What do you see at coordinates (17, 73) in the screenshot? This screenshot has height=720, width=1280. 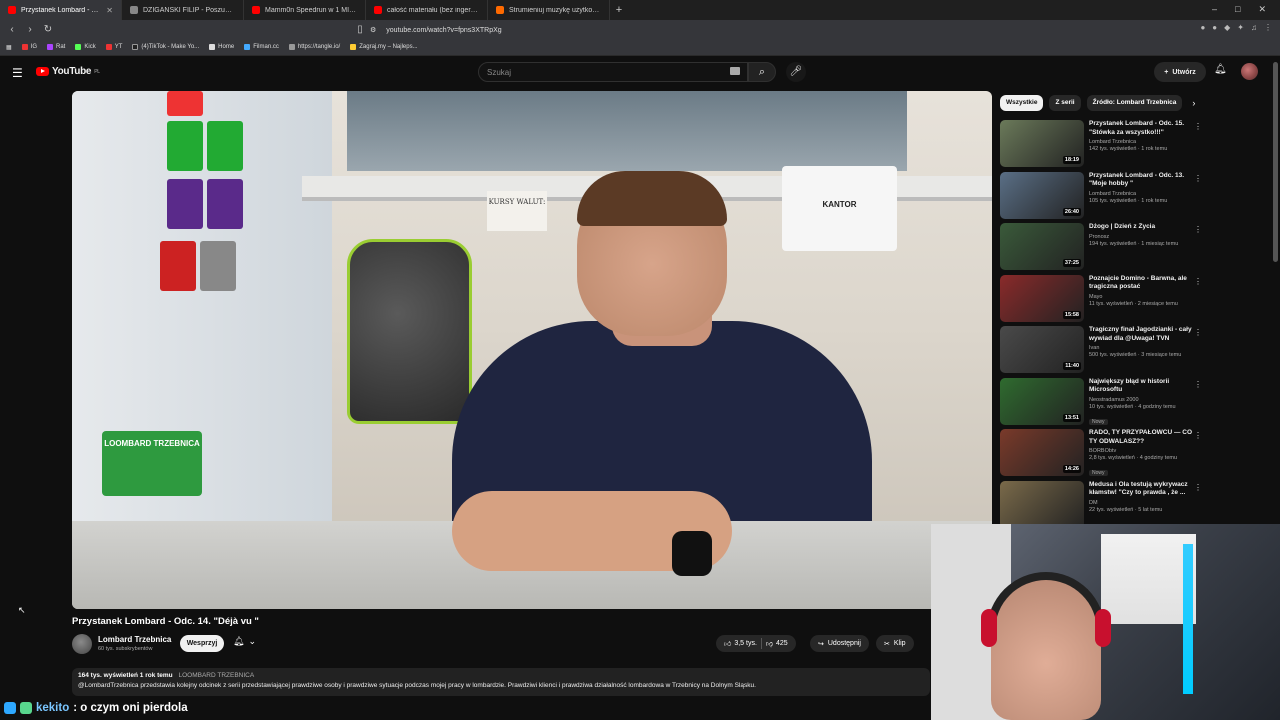 I see `menu-icon: ☰` at bounding box center [17, 73].